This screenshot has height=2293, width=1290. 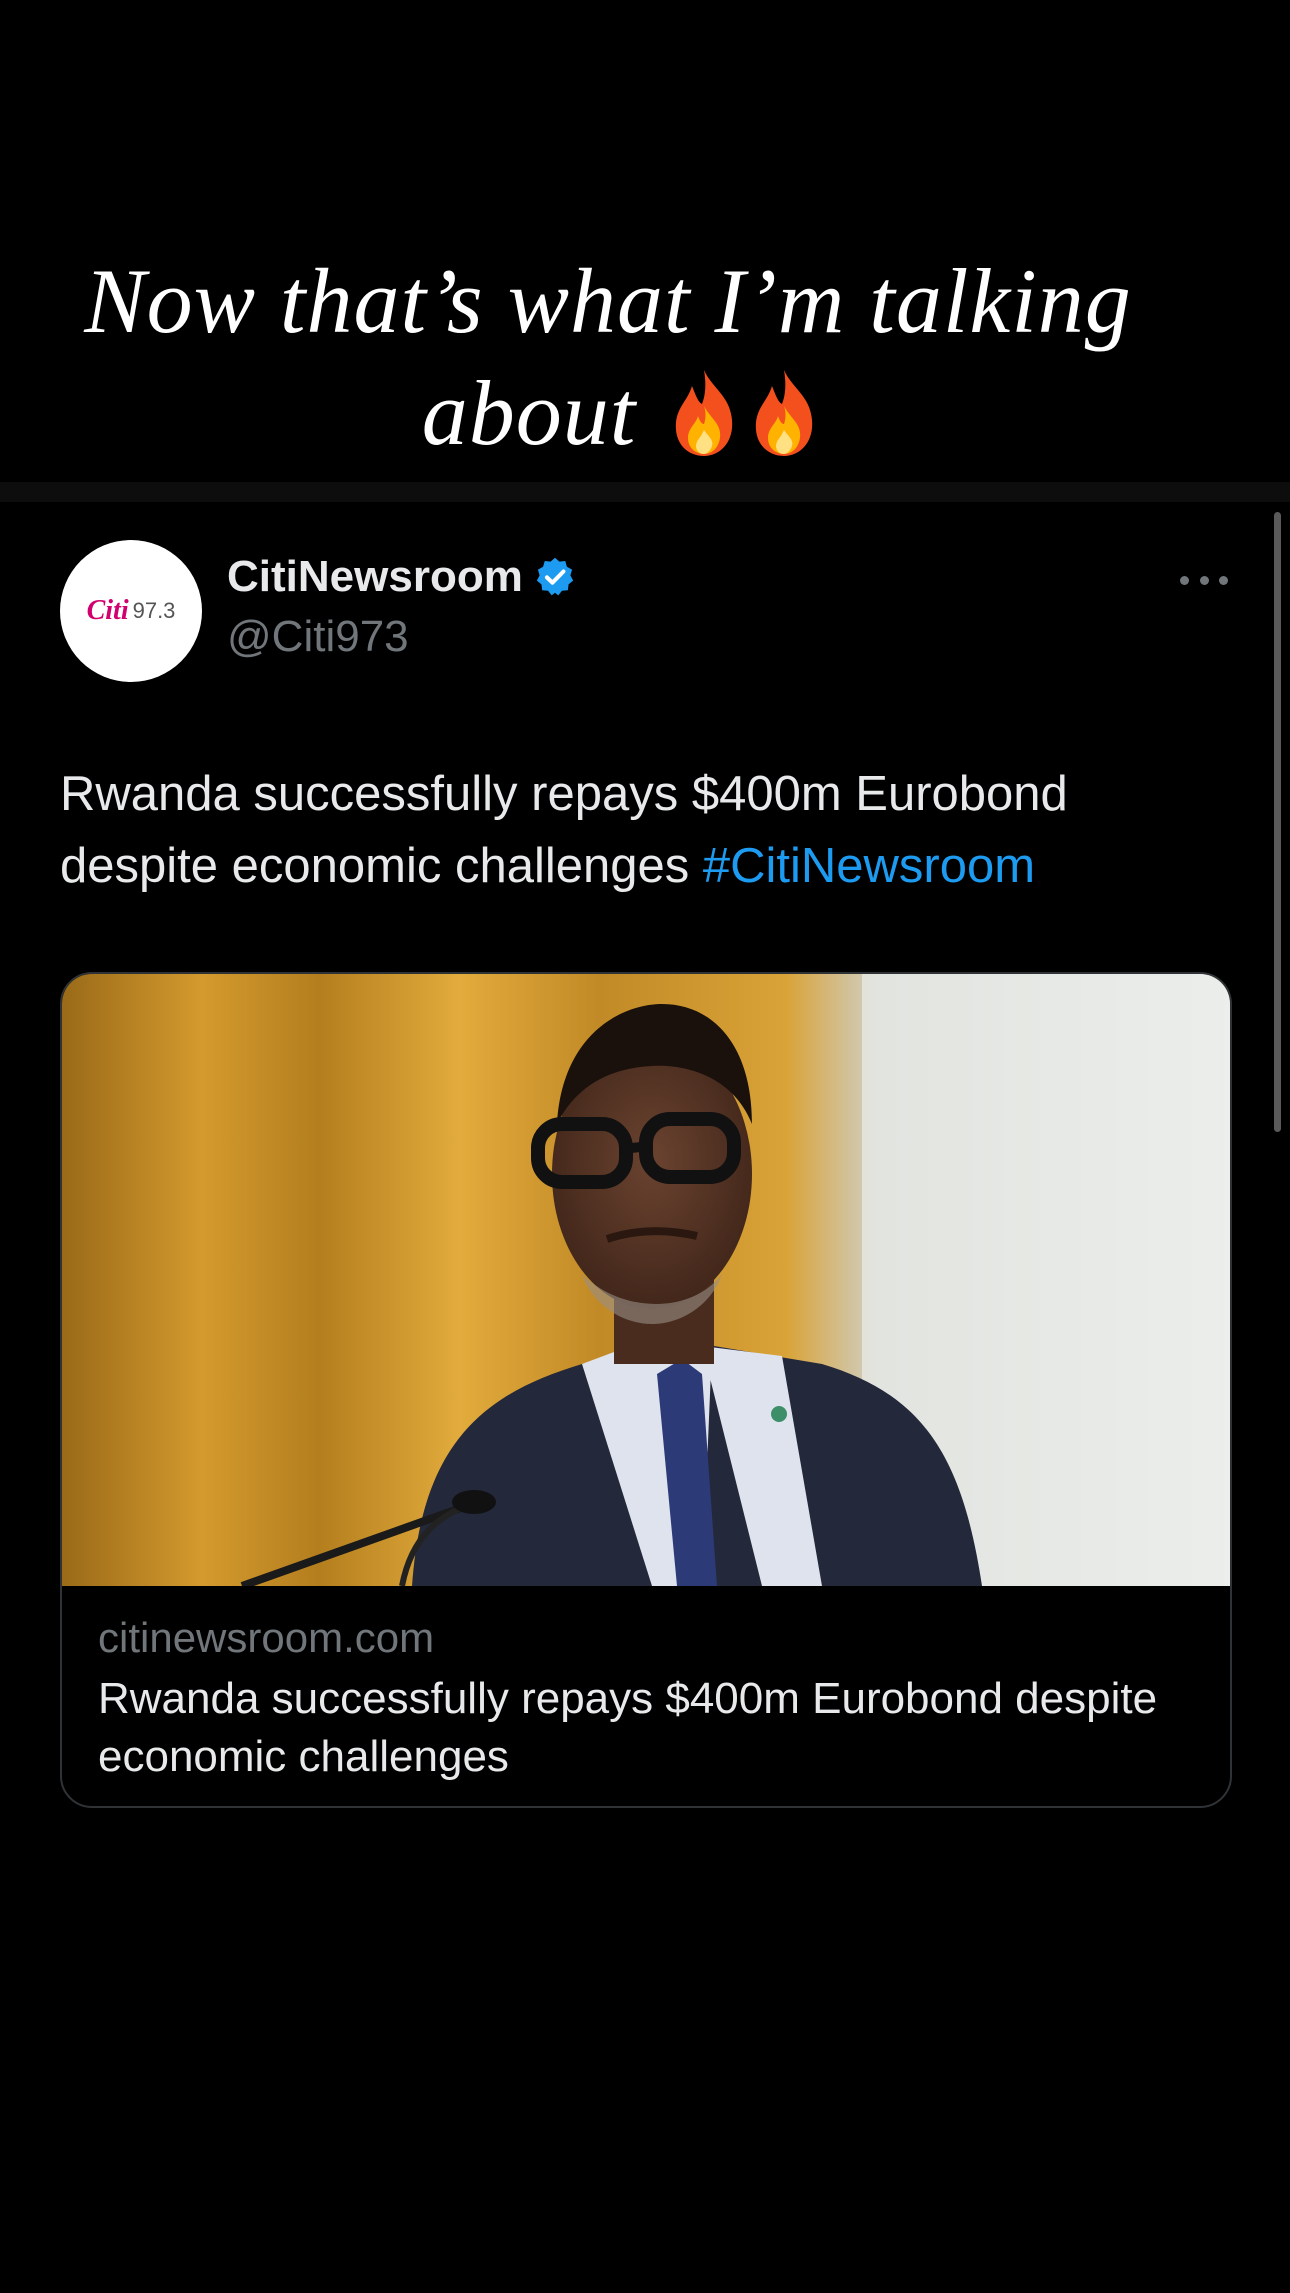 I want to click on avatar-frequency: 97.3, so click(x=154, y=610).